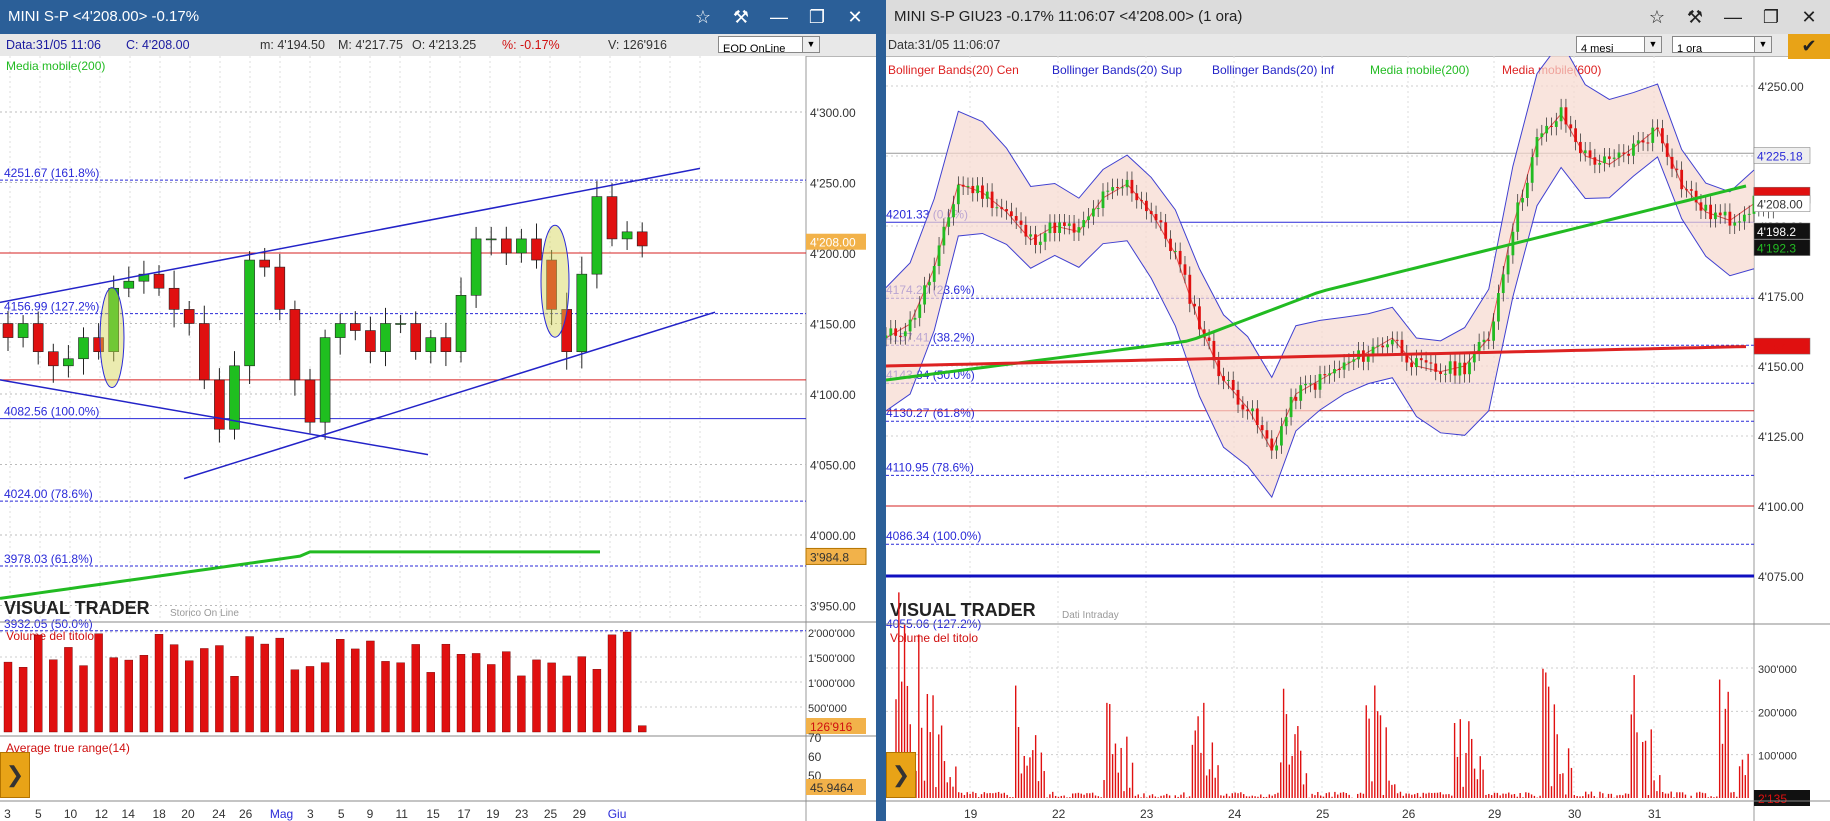  I want to click on right-expand-button: ❯, so click(901, 775).